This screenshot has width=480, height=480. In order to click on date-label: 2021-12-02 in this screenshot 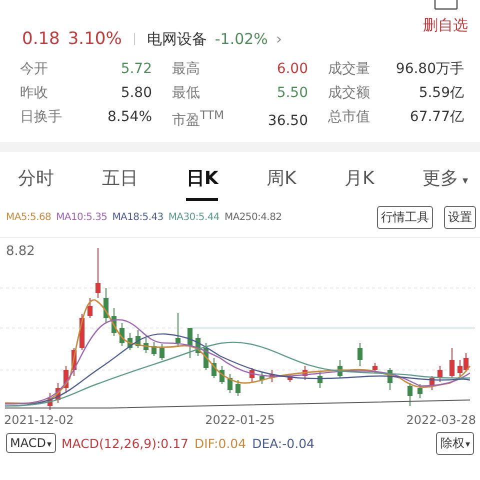, I will do `click(39, 419)`.